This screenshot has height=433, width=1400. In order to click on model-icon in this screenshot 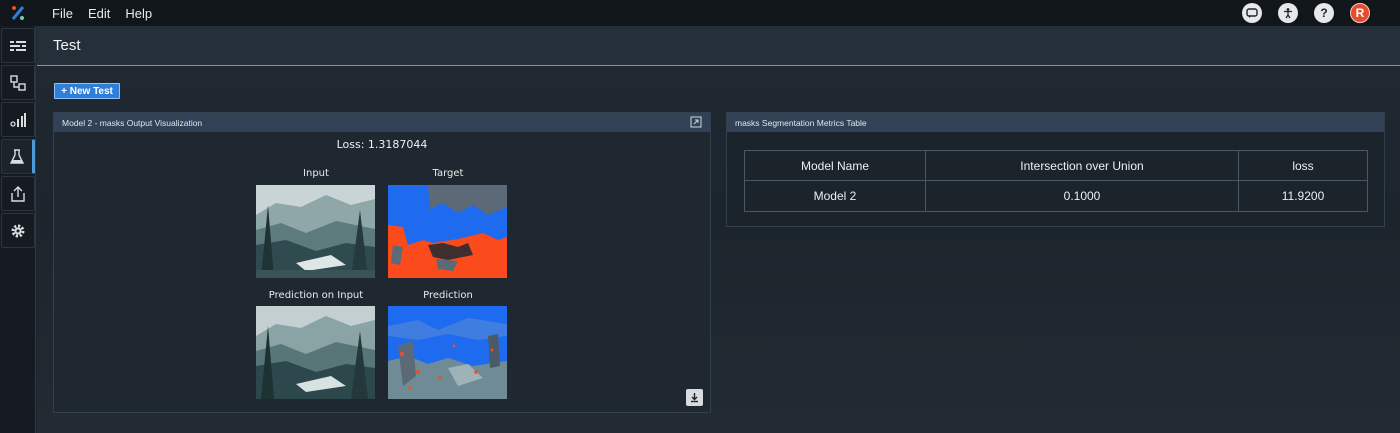, I will do `click(18, 82)`.